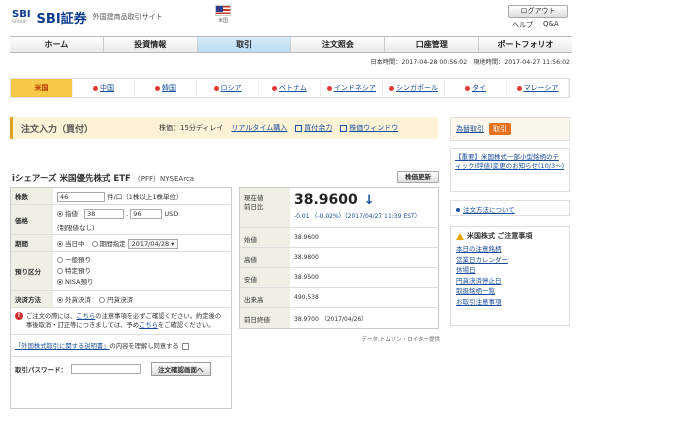  What do you see at coordinates (500, 129) in the screenshot?
I see `fx-trade-button: 取引` at bounding box center [500, 129].